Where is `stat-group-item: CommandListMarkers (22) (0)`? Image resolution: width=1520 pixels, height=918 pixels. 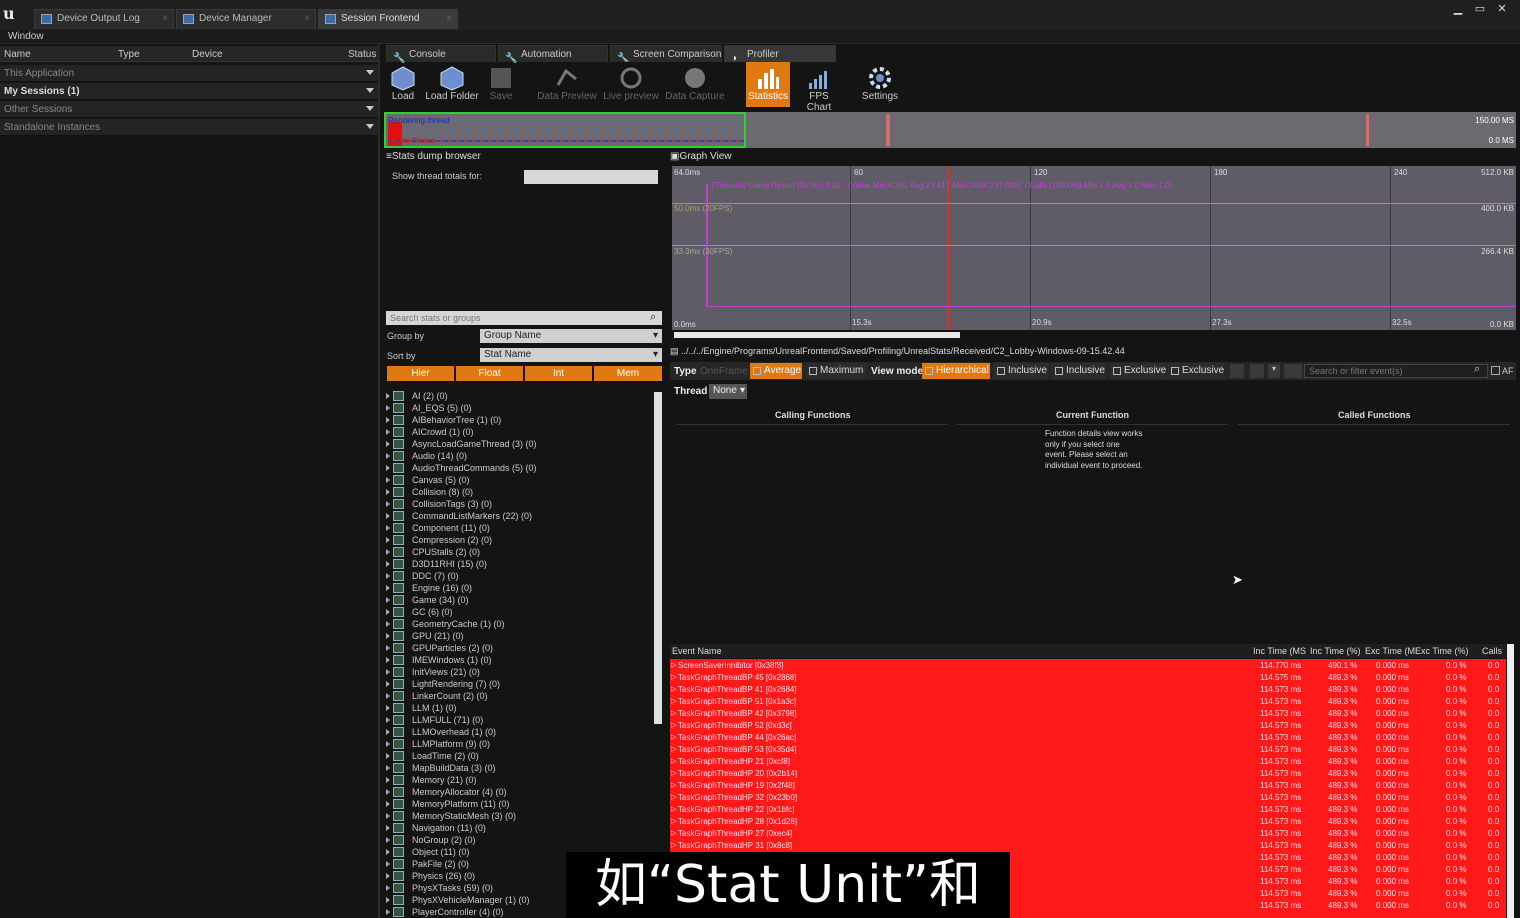
stat-group-item: CommandListMarkers (22) (0) is located at coordinates (517, 516).